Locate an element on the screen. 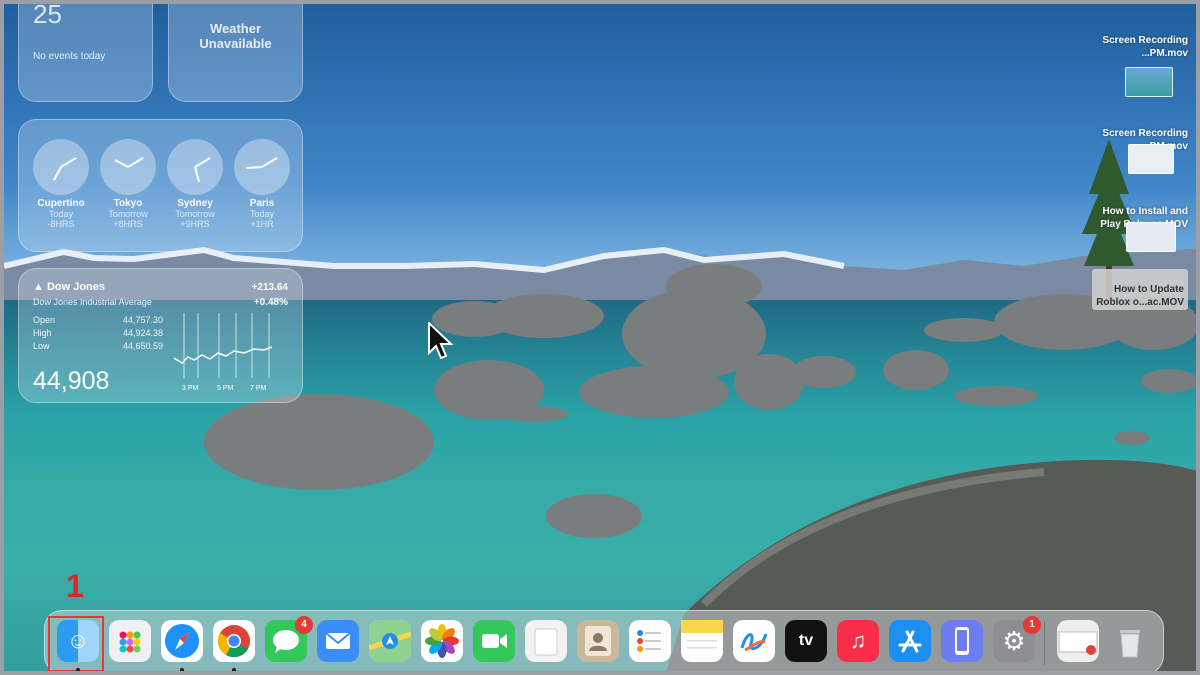  dock-app-facetime is located at coordinates (494, 641).